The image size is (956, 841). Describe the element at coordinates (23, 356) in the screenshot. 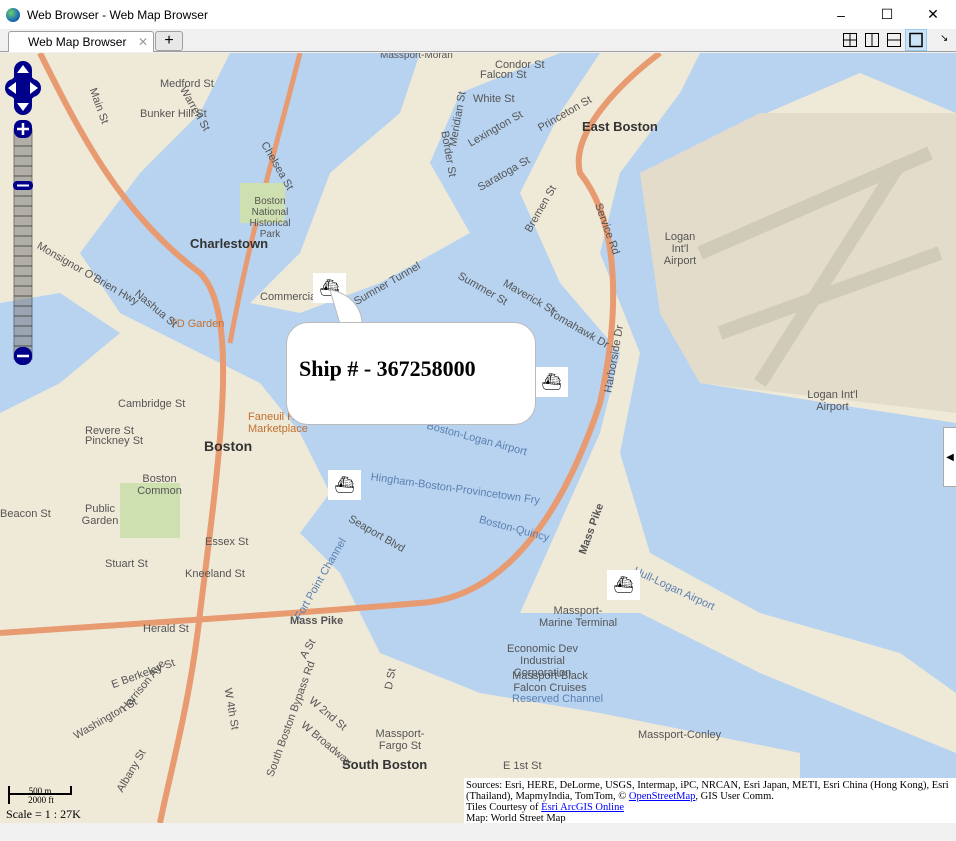

I see `zoom-out-button` at that location.